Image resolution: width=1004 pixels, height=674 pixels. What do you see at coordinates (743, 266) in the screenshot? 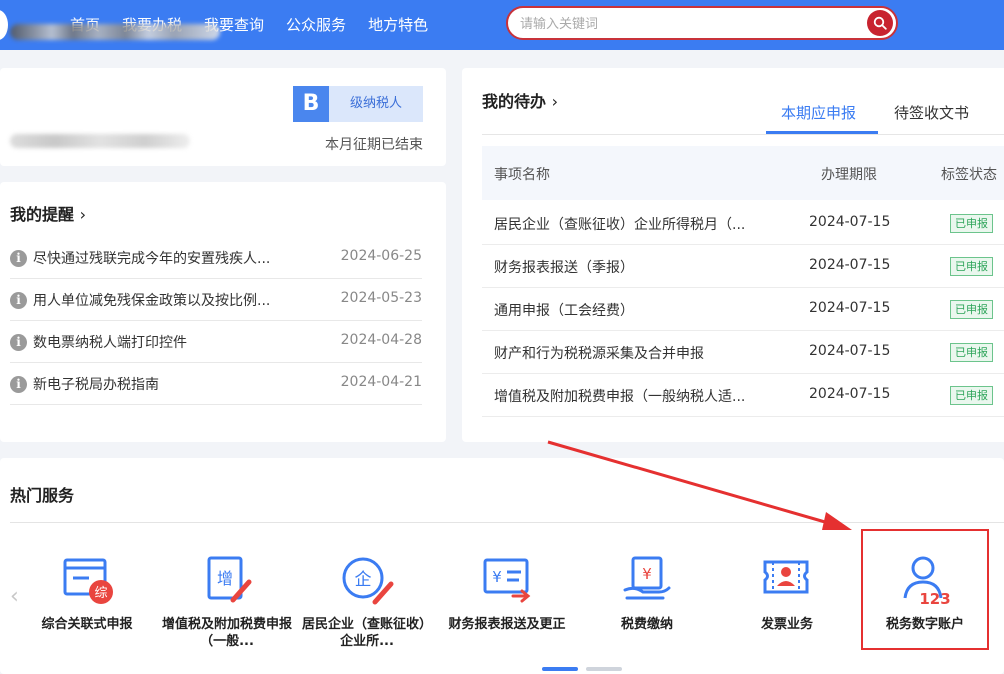
I see `table-row: 财务报表报送（季报） 2024-07-15 已申报` at bounding box center [743, 266].